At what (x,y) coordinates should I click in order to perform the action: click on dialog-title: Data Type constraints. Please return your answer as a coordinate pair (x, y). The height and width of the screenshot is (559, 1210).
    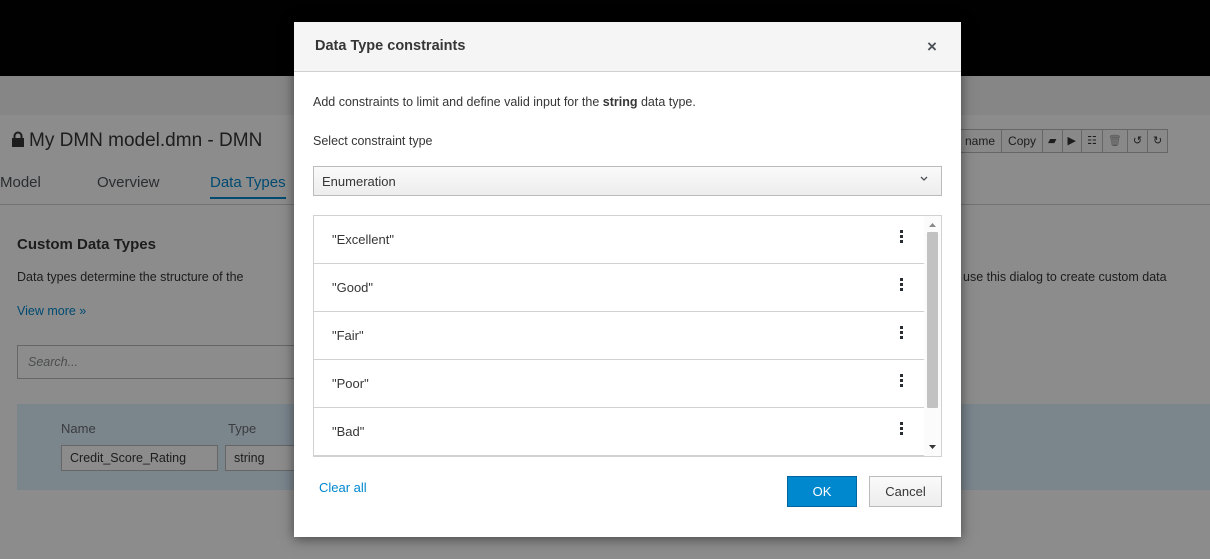
    Looking at the image, I should click on (390, 46).